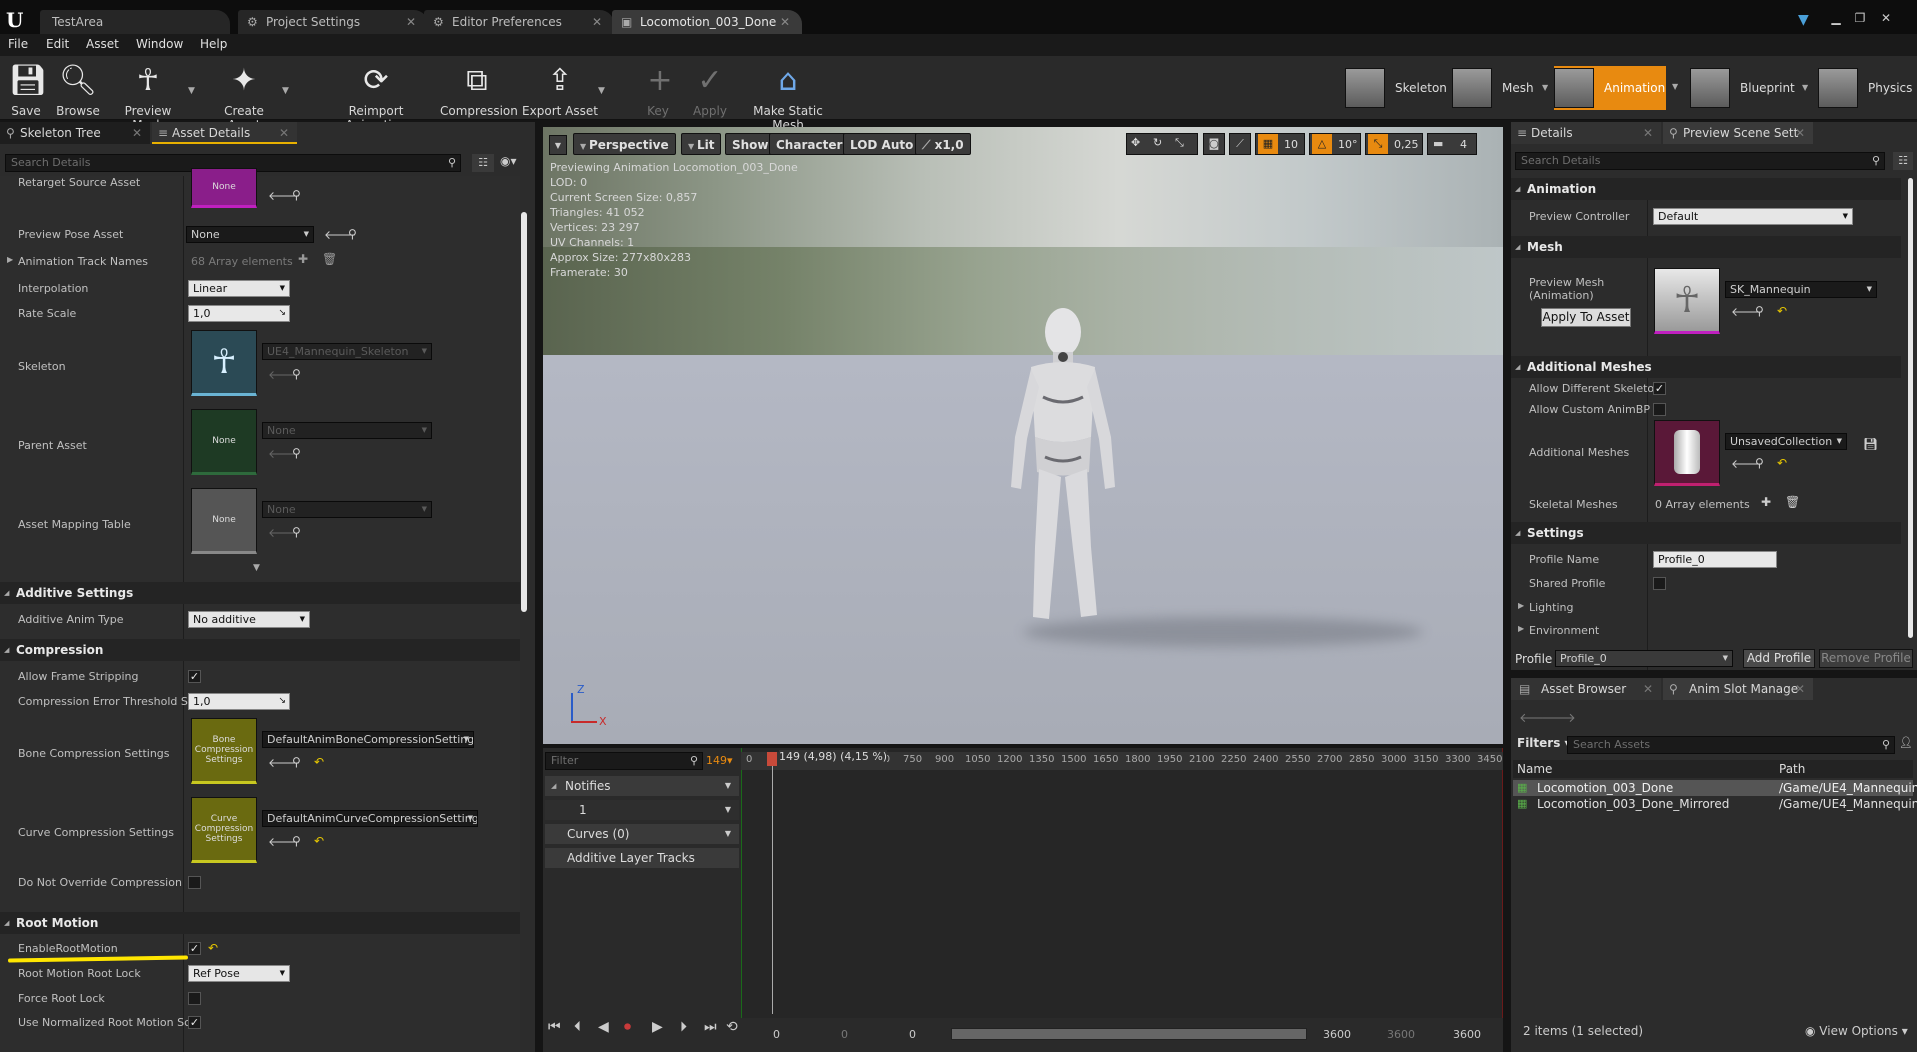 The height and width of the screenshot is (1052, 1917). Describe the element at coordinates (642, 834) in the screenshot. I see `curves-track: Curves (0) ▼` at that location.